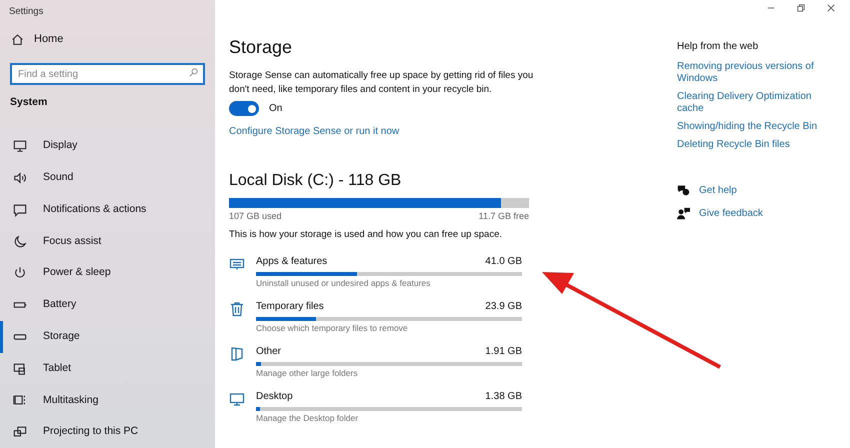 The width and height of the screenshot is (850, 448). I want to click on help-link: Clearing Delivery Optimization cache, so click(752, 103).